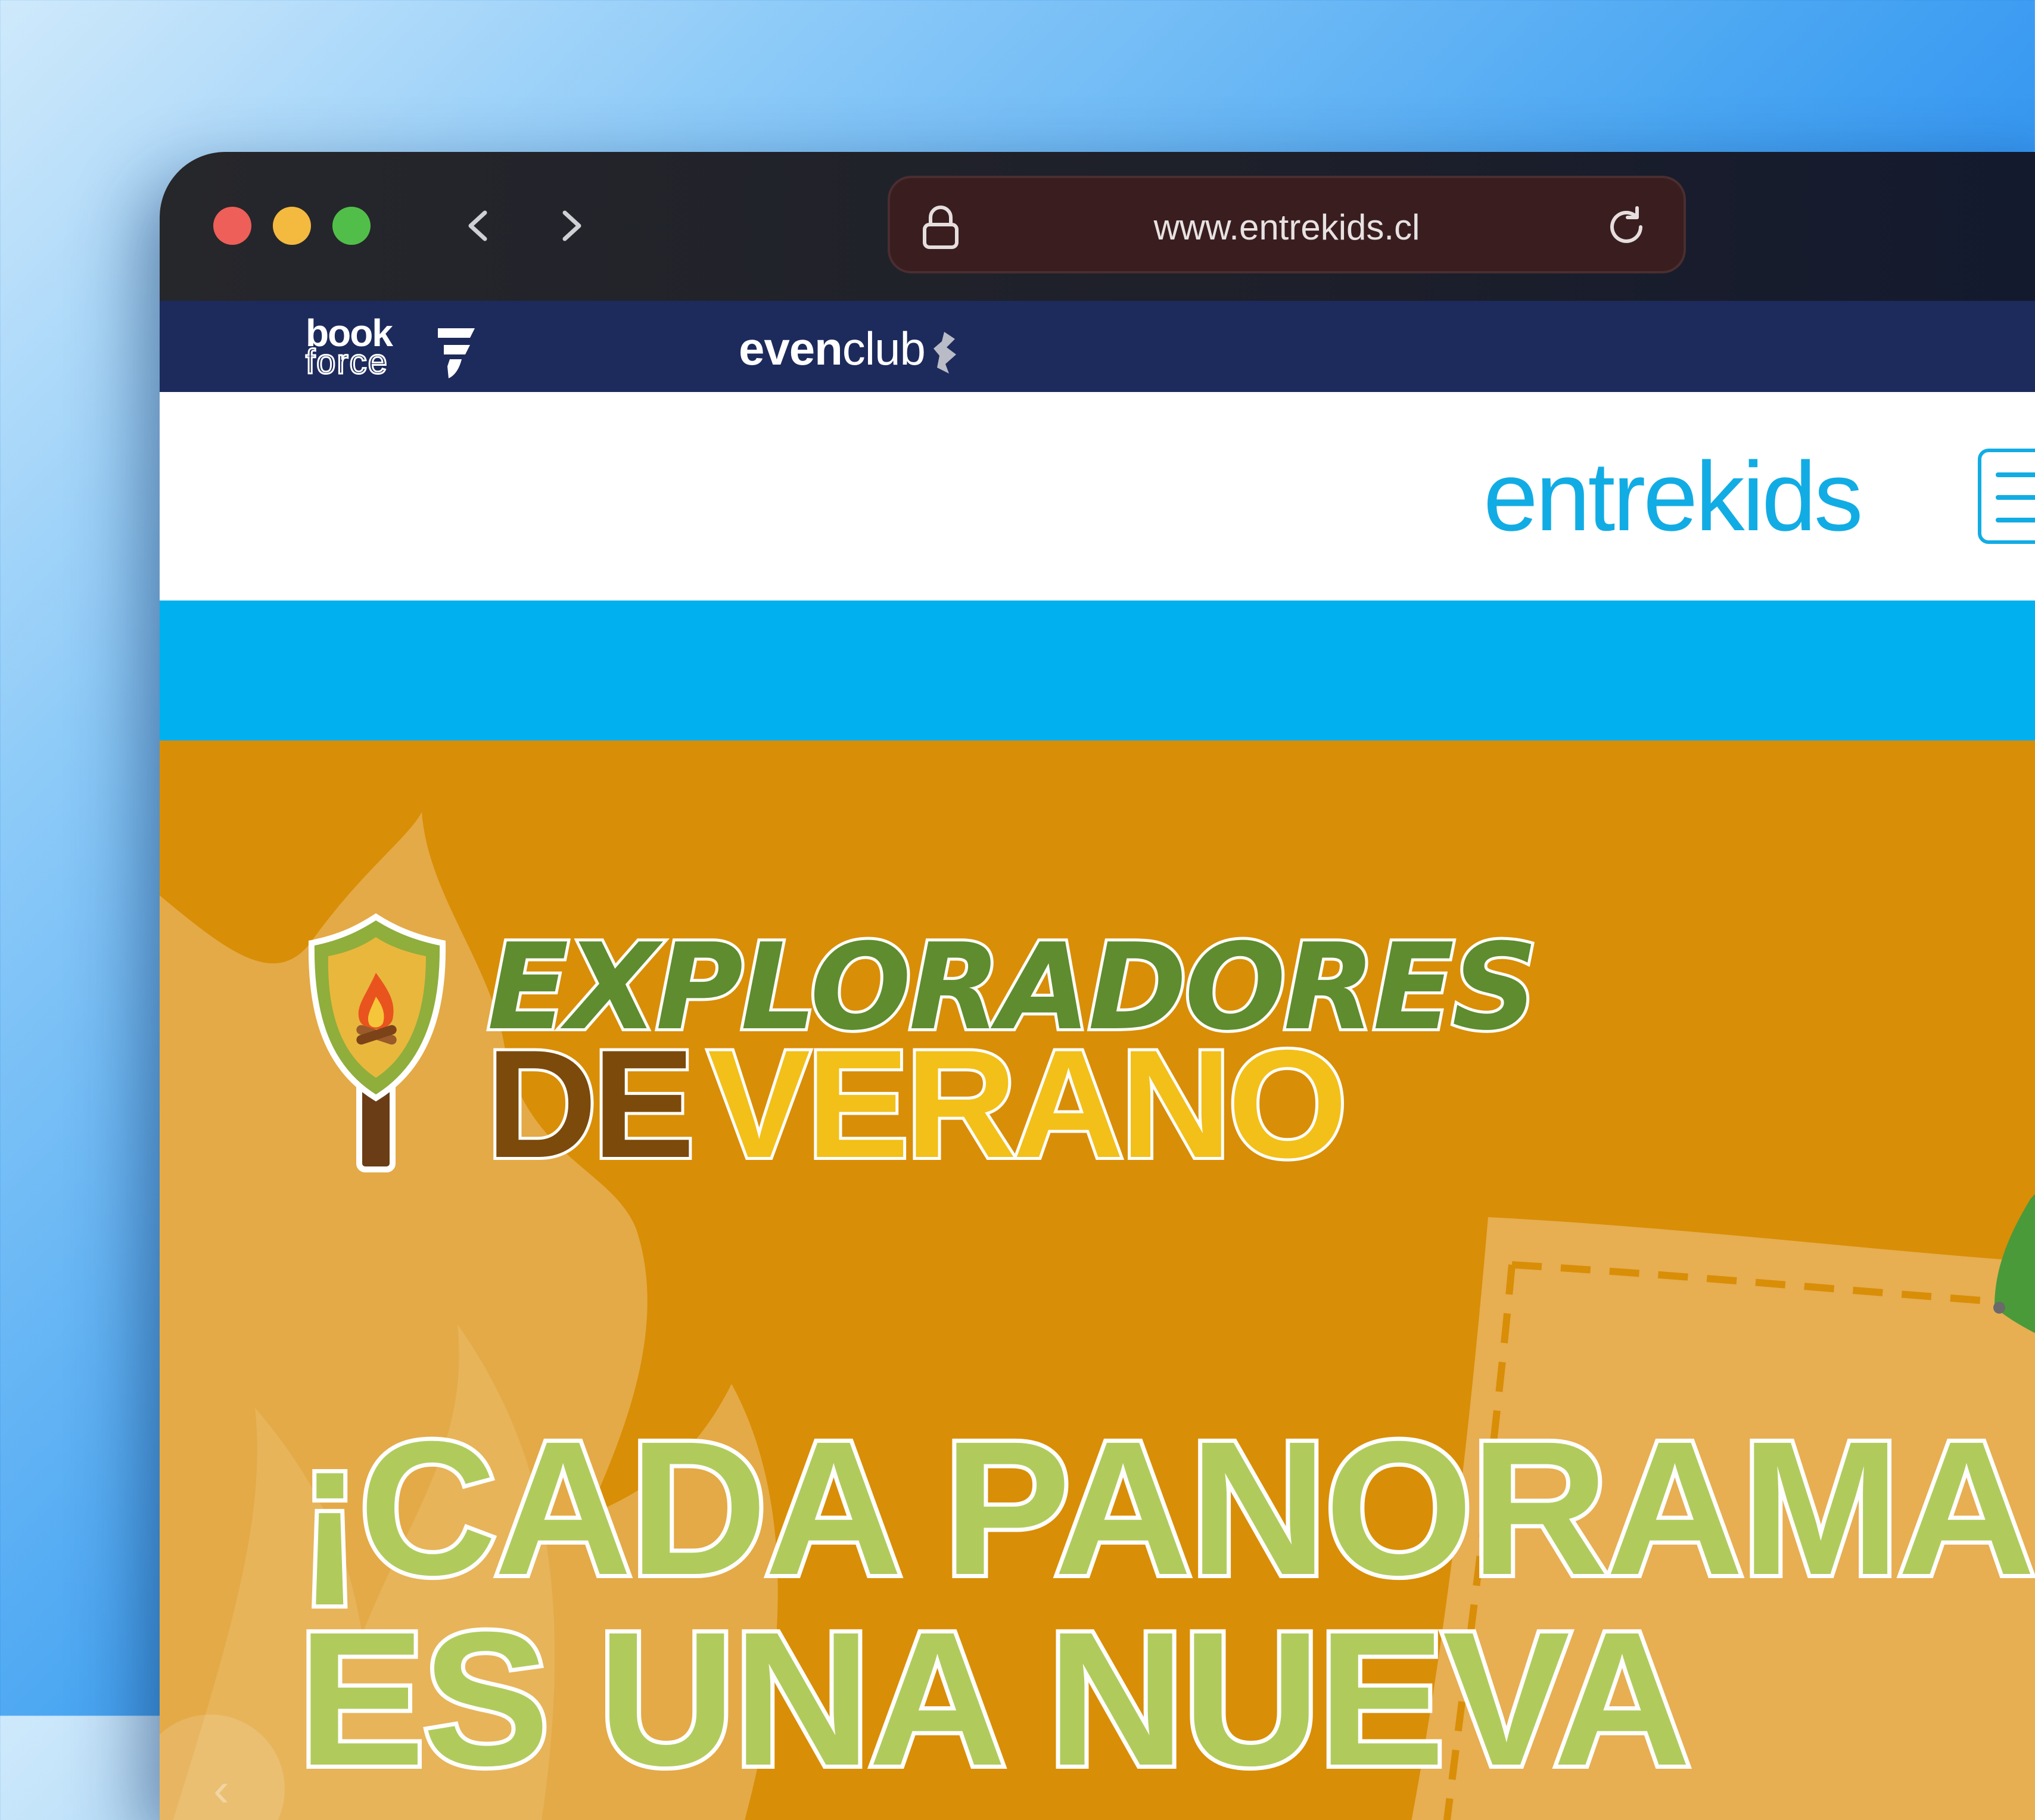 The width and height of the screenshot is (2035, 1820). What do you see at coordinates (791, 348) in the screenshot?
I see `evenclub-logo-text-1: even` at bounding box center [791, 348].